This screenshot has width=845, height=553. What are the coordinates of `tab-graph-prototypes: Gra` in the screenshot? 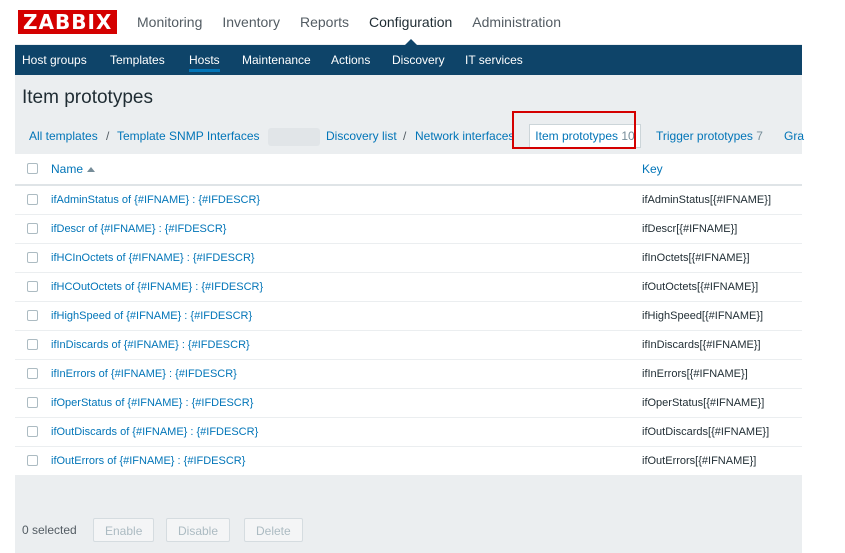 It's located at (794, 136).